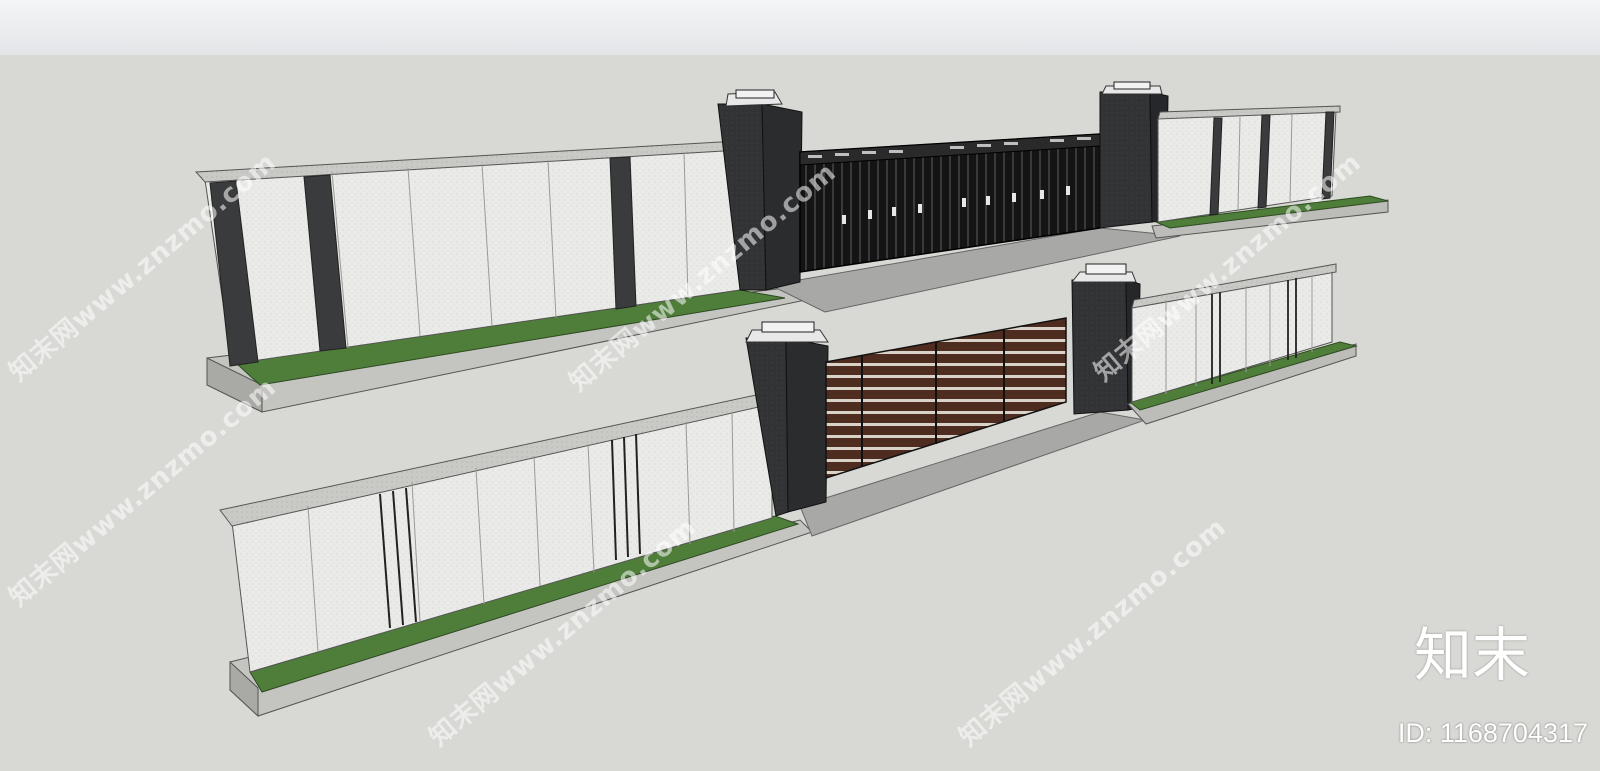 This screenshot has width=1600, height=771. What do you see at coordinates (755, 94) in the screenshot?
I see `top-pillar-left-lamp` at bounding box center [755, 94].